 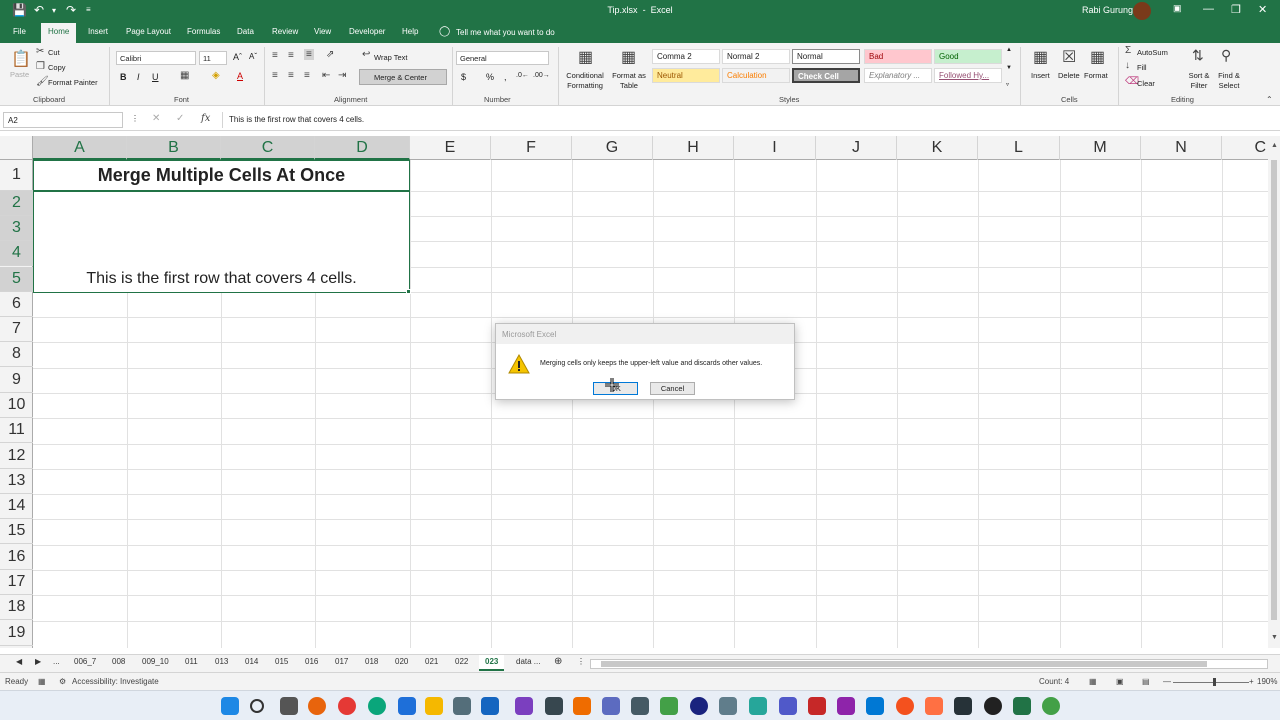 What do you see at coordinates (628, 57) in the screenshot?
I see `format-as-table-icon: ▦` at bounding box center [628, 57].